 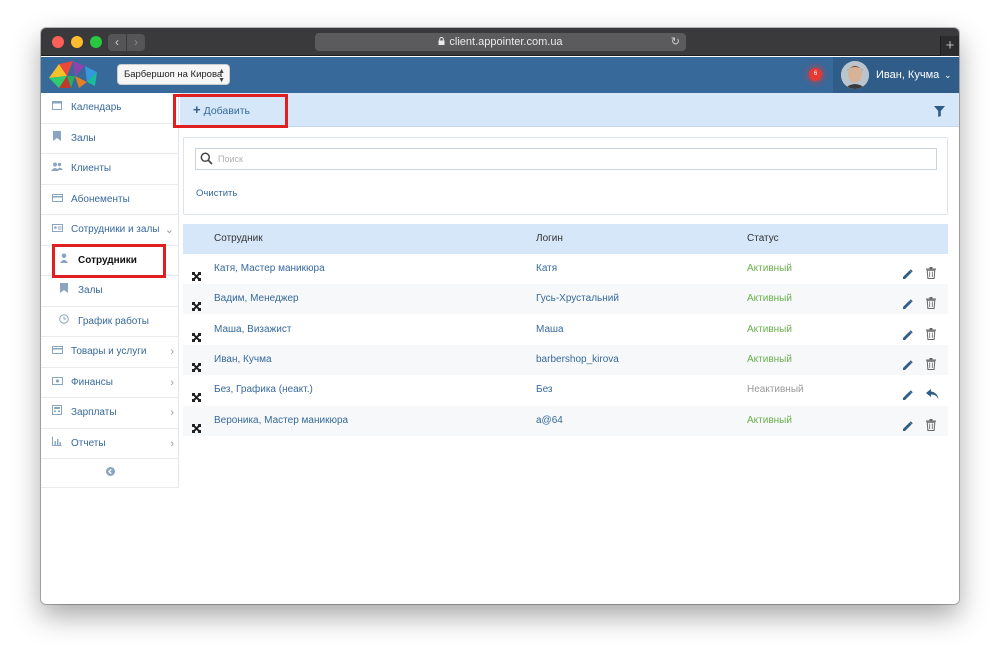 I want to click on sidebar-item-staff-and-halls: Сотрудники и залы ⌄, so click(x=110, y=230).